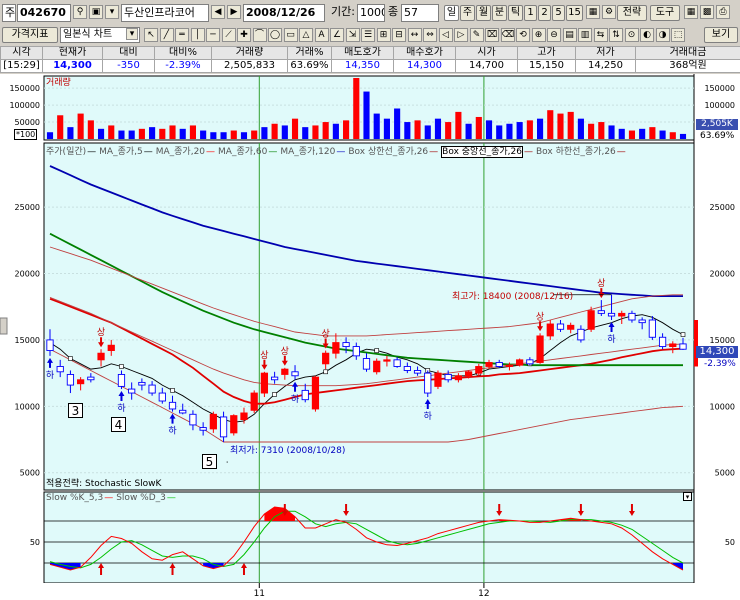  Describe the element at coordinates (662, 35) in the screenshot. I see `half2-icon: ◑` at that location.